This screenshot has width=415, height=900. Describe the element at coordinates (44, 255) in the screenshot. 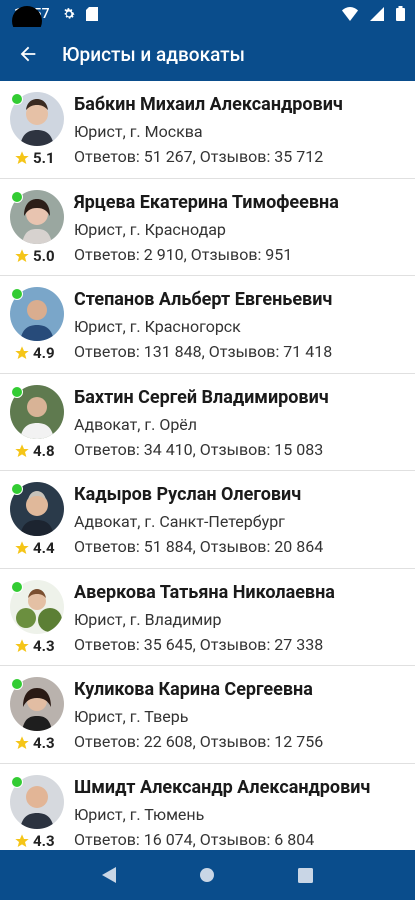

I see `rating-value: 5.0` at that location.